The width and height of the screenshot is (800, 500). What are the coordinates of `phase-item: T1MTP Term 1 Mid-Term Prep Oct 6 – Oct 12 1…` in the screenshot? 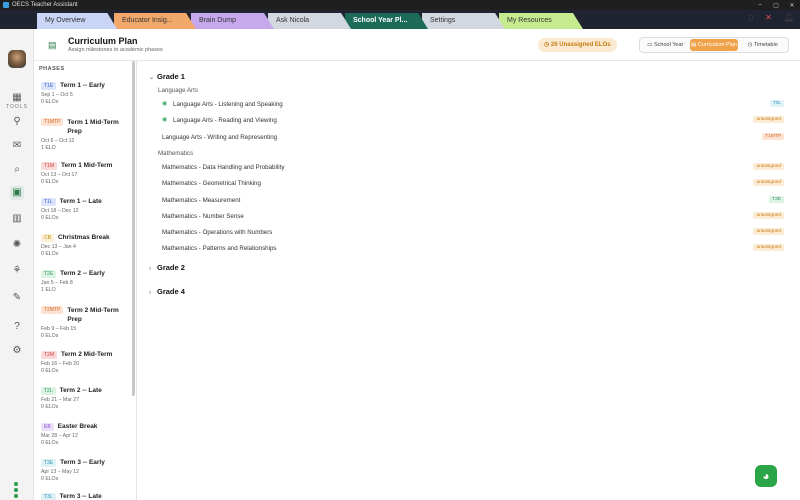 It's located at (87, 134).